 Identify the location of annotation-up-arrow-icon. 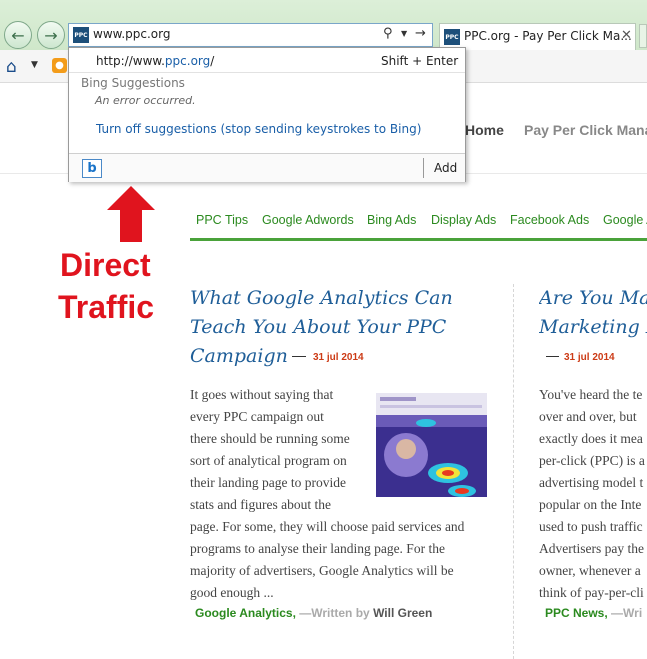
(131, 214).